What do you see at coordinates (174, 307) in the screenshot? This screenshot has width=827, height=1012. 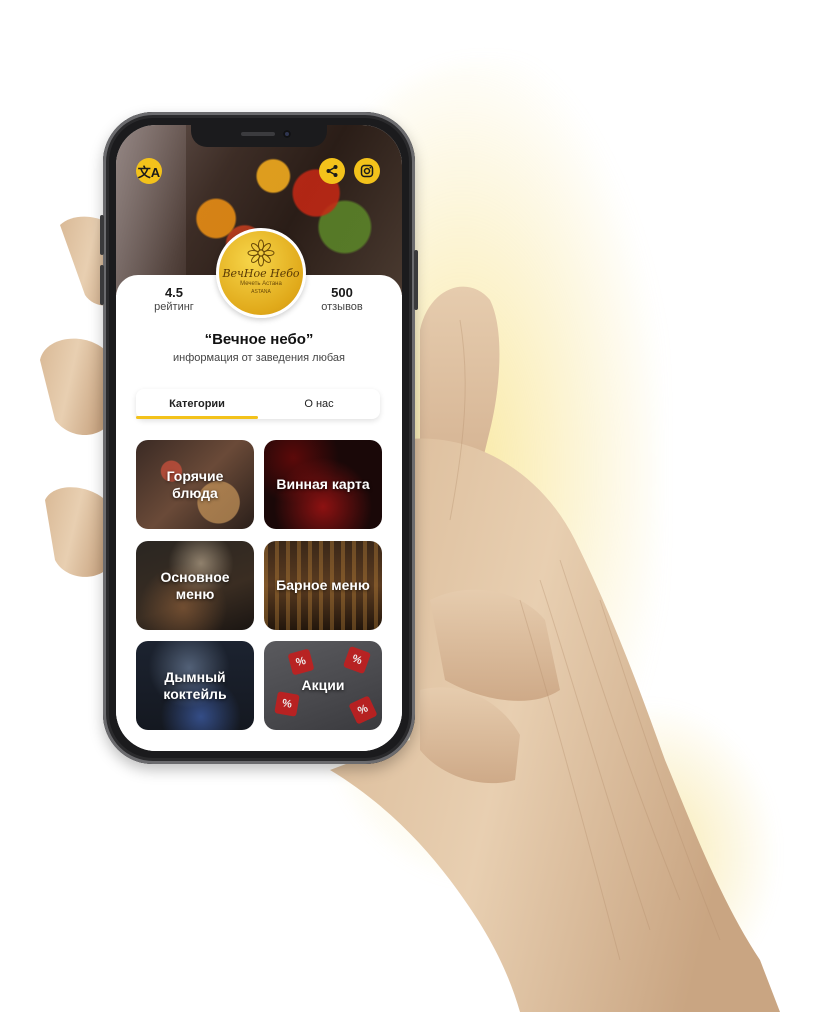 I see `rating-label: рейтинг` at bounding box center [174, 307].